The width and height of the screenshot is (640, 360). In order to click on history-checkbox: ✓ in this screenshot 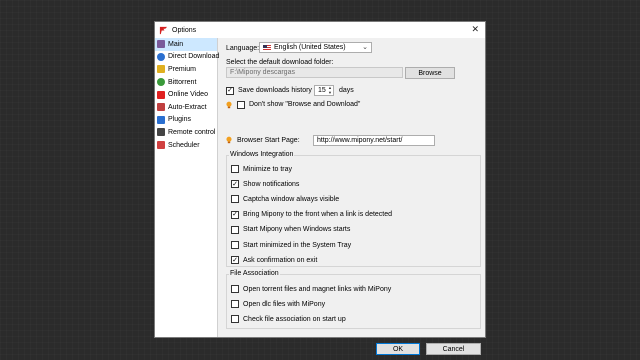, I will do `click(230, 90)`.